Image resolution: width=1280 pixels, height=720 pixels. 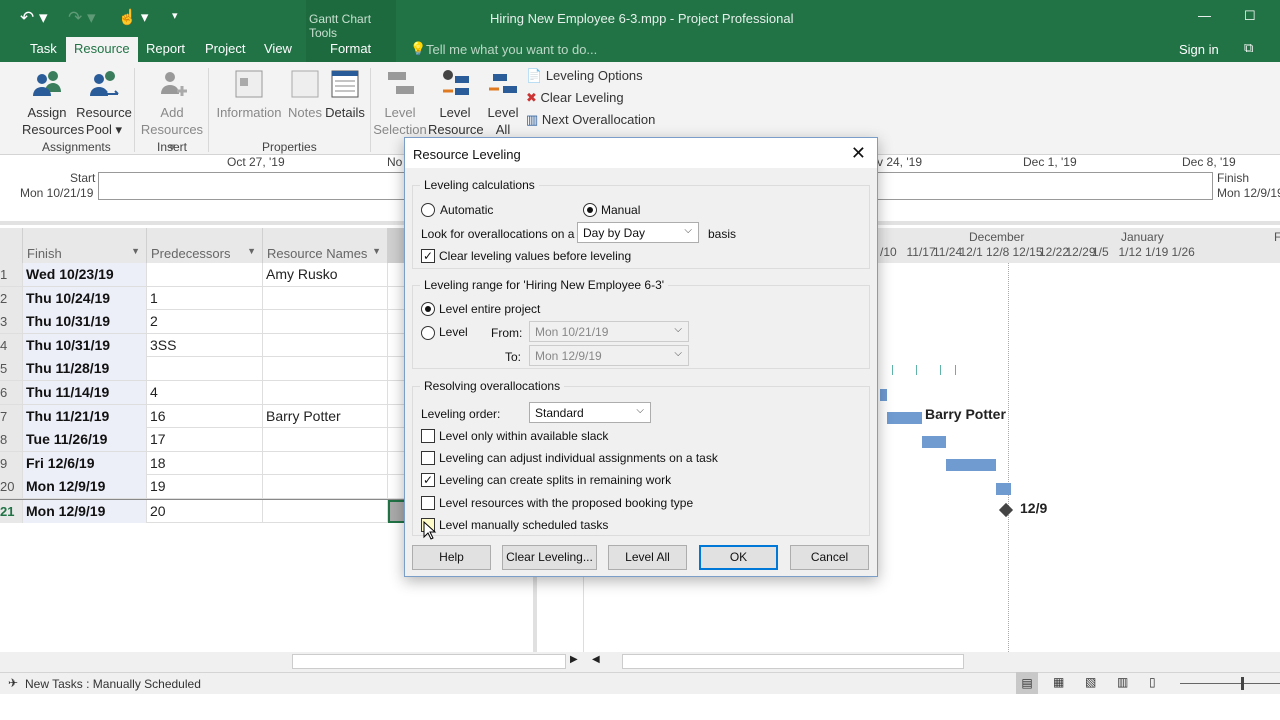 What do you see at coordinates (503, 103) in the screenshot?
I see `level-all-button: Level All` at bounding box center [503, 103].